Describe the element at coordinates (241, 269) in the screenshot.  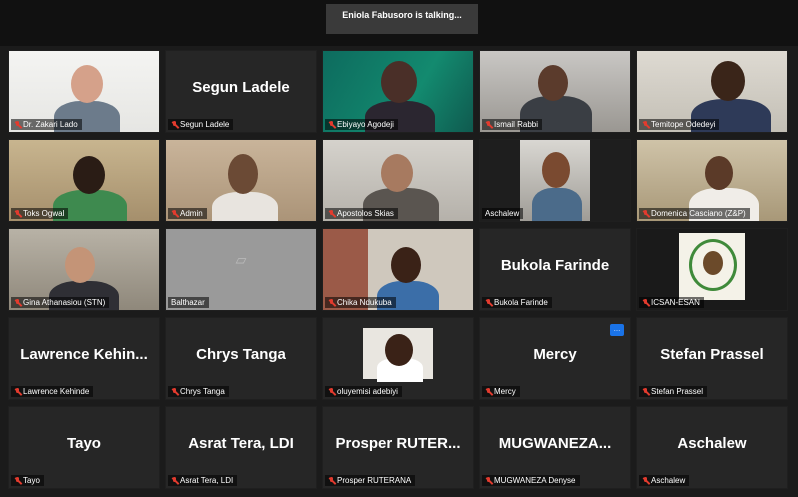
I see `participant-tile: ▱ Balthazar` at that location.